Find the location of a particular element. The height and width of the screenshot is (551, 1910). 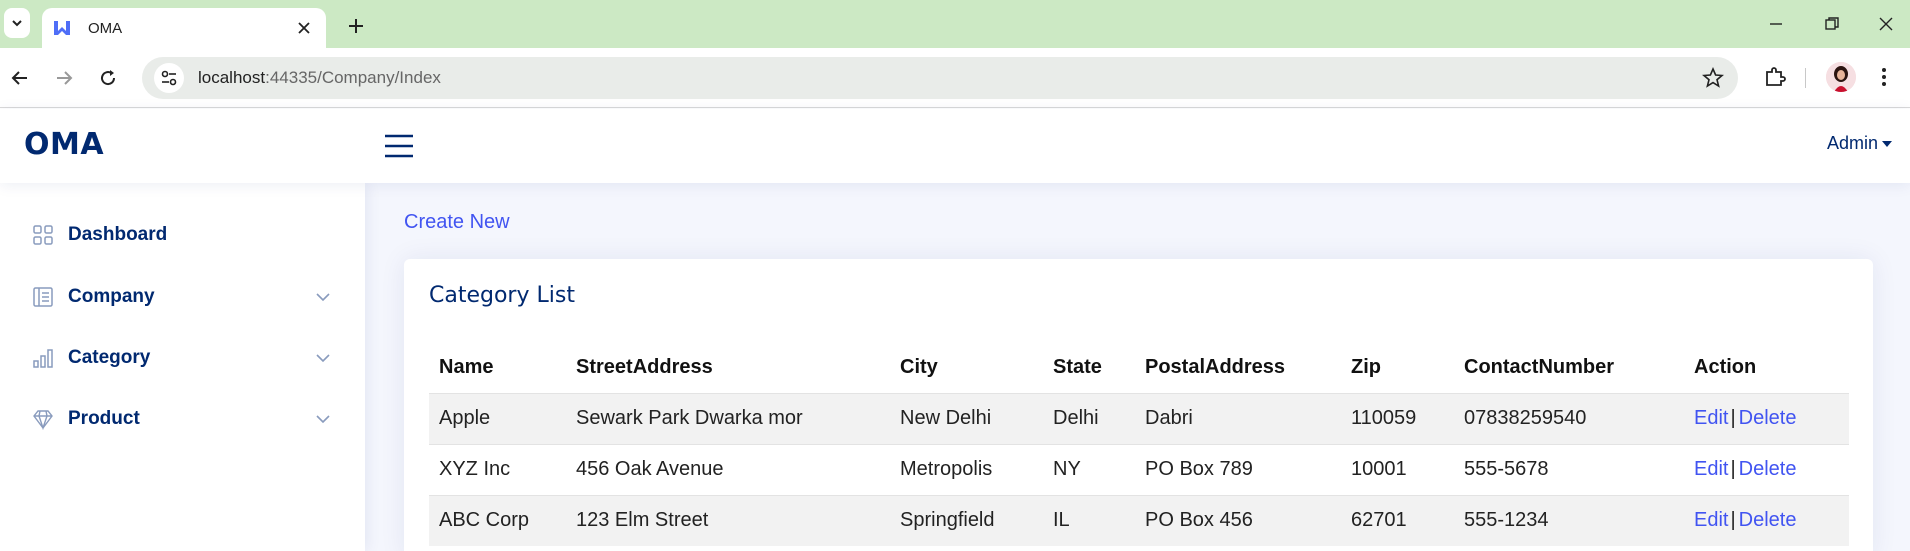

minimize-icon is located at coordinates (1776, 24).